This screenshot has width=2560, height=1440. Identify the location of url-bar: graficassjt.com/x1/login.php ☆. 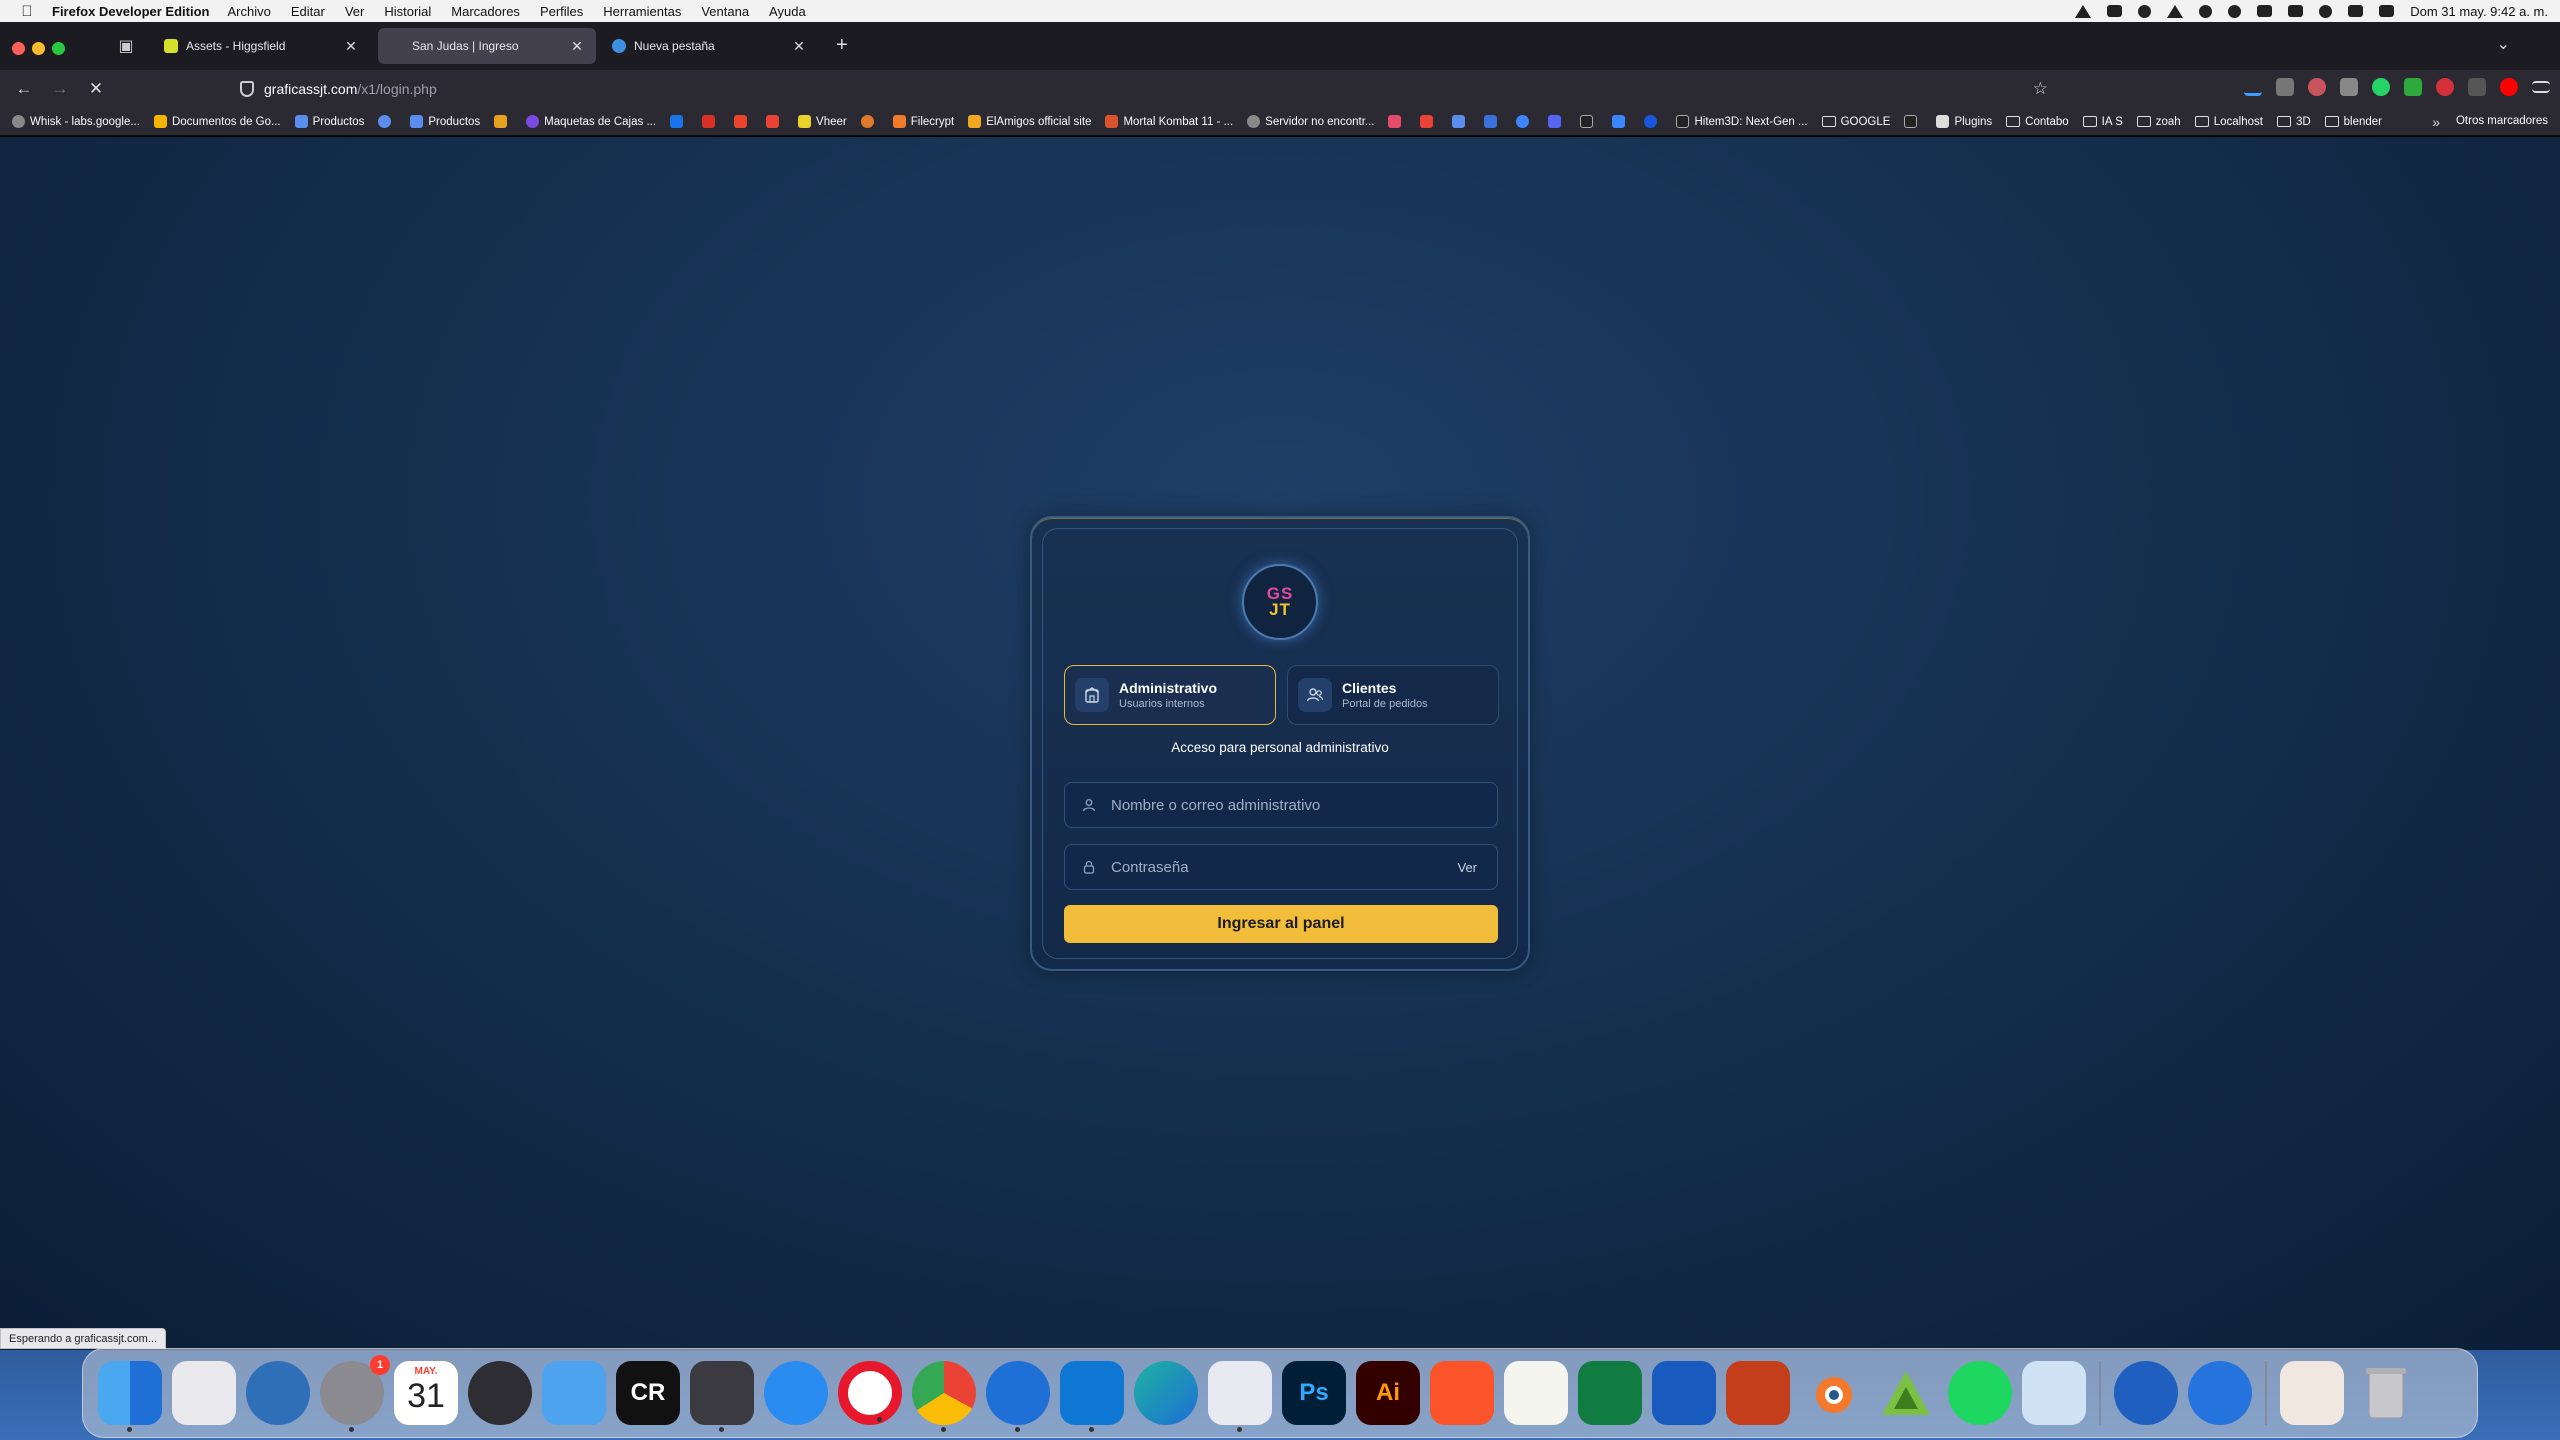
(1145, 89).